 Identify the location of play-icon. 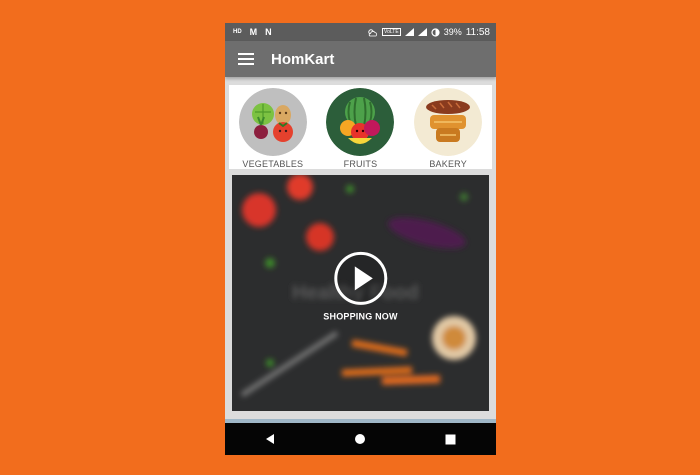
(361, 278).